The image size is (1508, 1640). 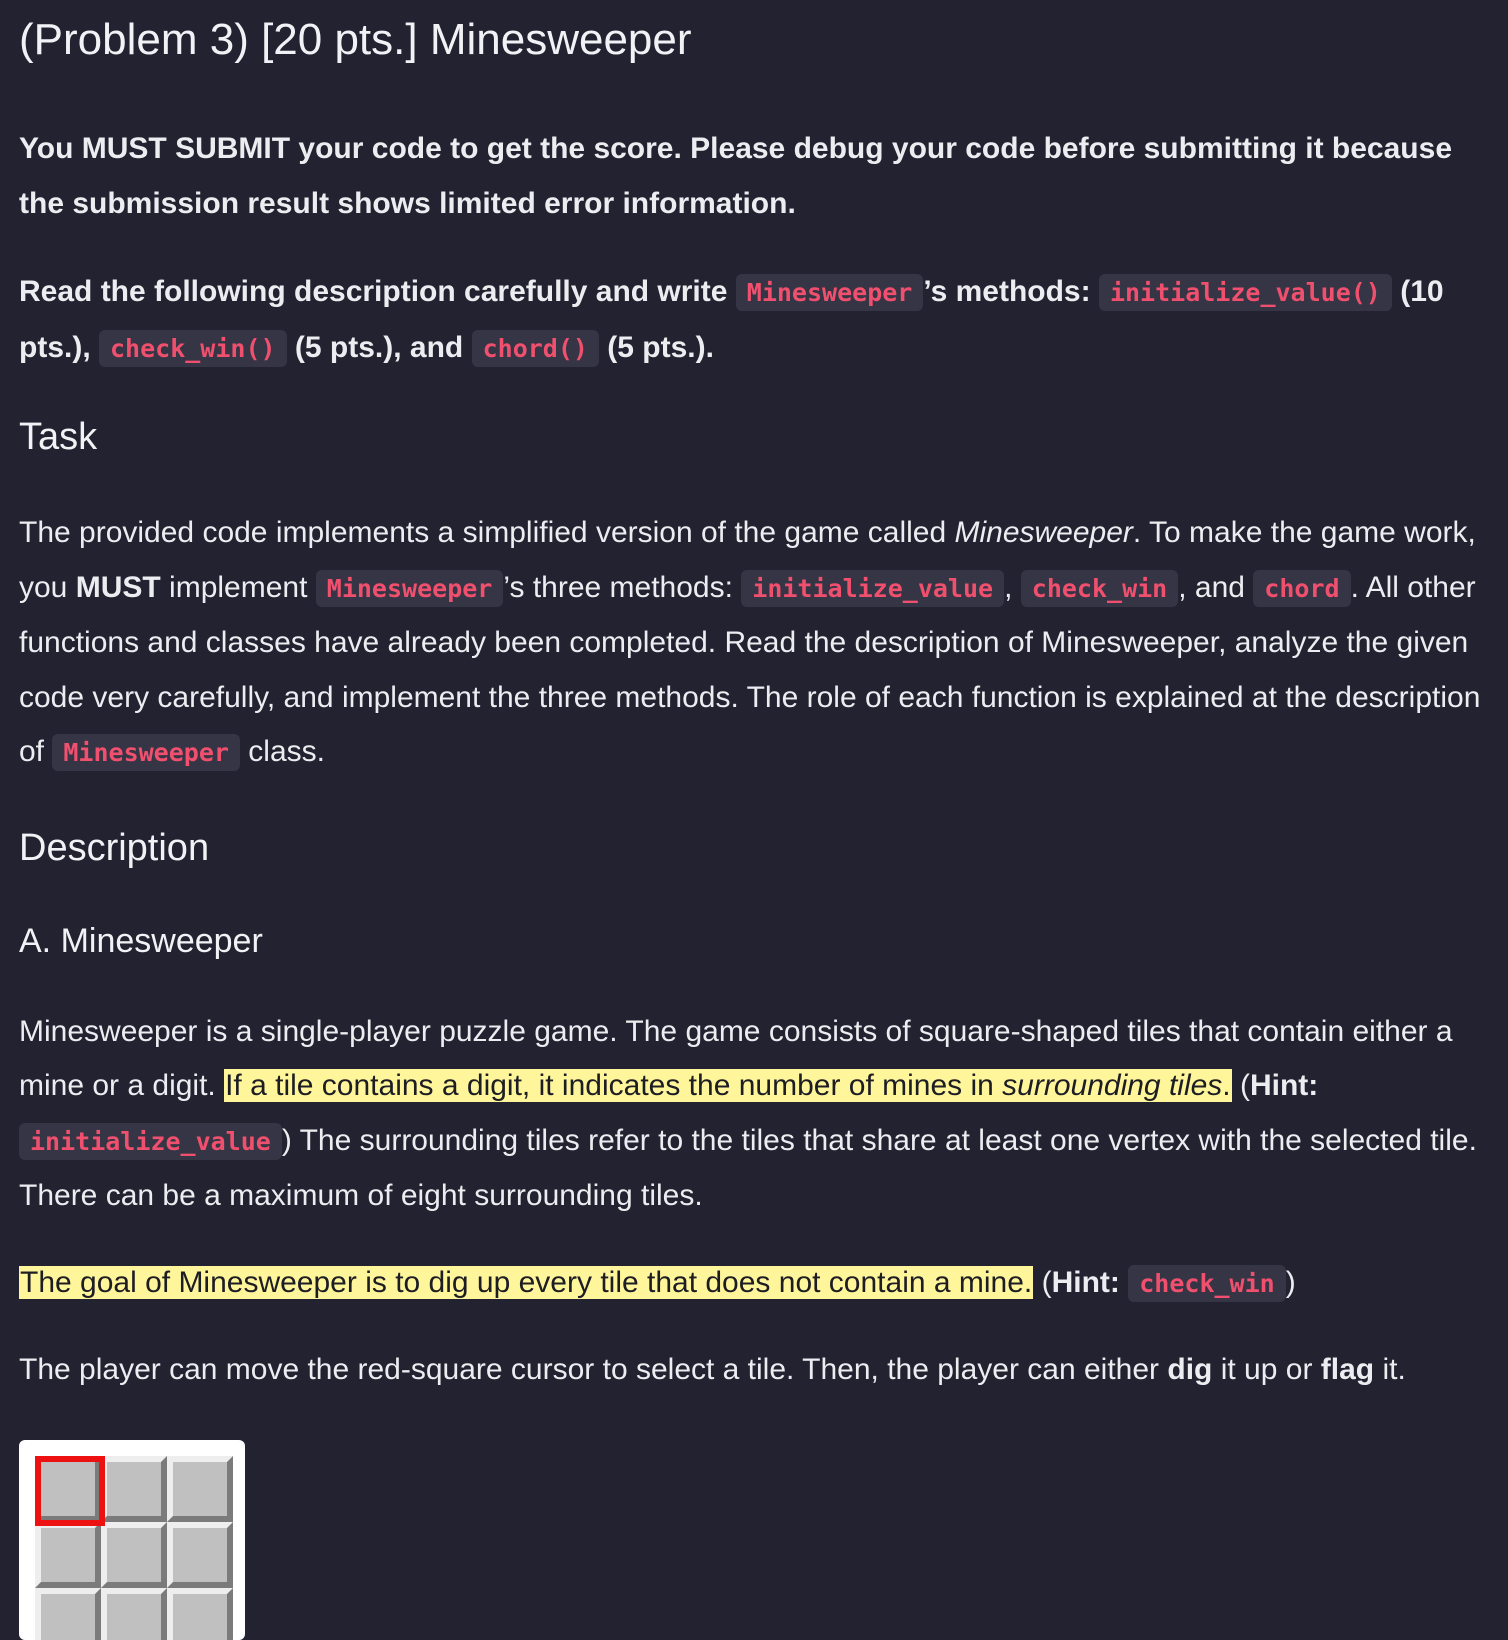 What do you see at coordinates (58, 437) in the screenshot?
I see `task-heading: Task` at bounding box center [58, 437].